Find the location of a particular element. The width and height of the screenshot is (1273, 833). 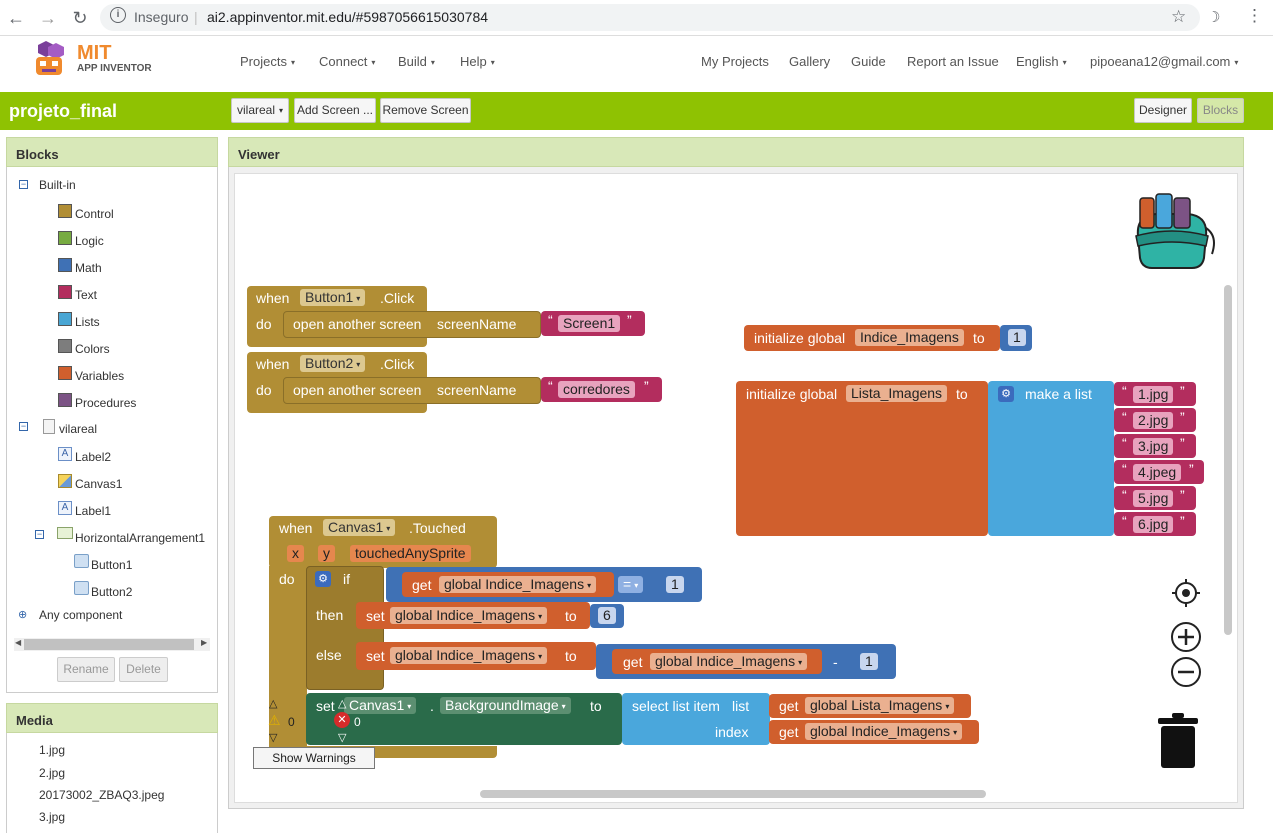

list-item-value: 1.jpg is located at coordinates (1153, 394).